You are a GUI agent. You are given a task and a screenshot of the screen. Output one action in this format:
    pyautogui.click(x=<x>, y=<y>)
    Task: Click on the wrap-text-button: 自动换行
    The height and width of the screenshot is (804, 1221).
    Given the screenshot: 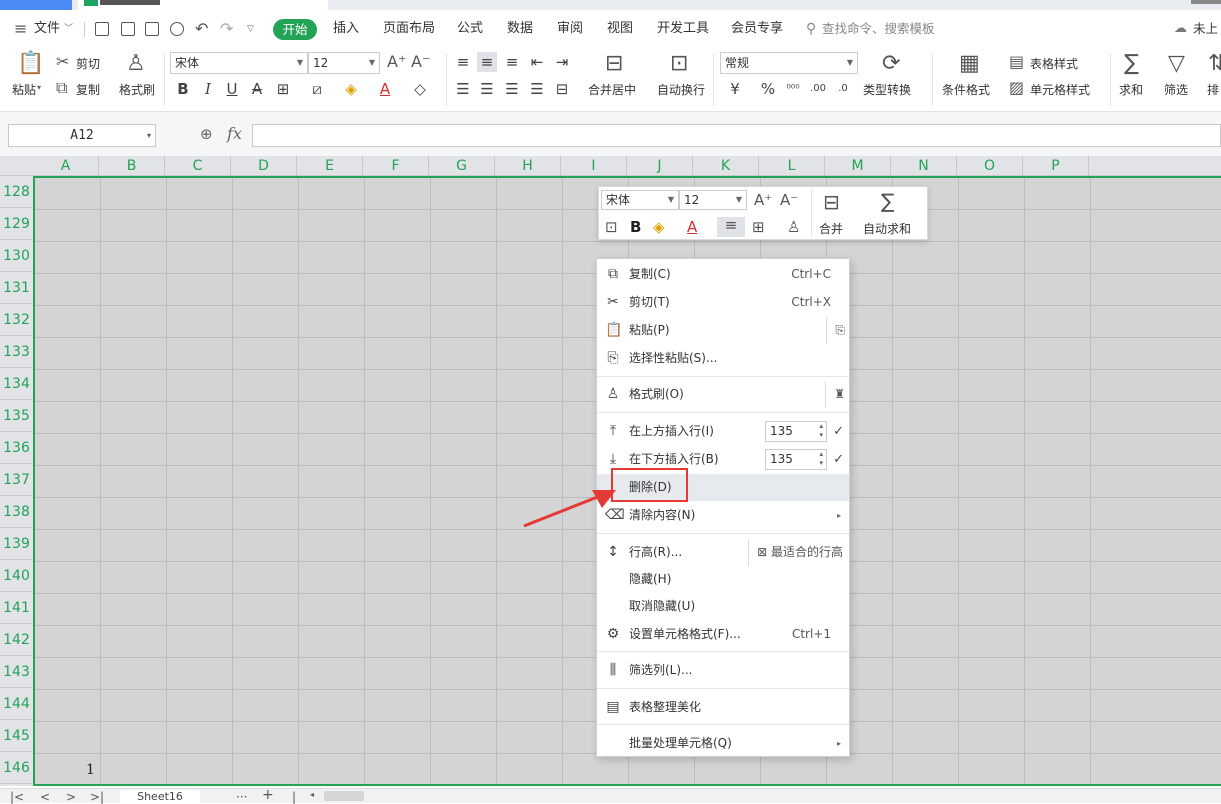 What is the action you would take?
    pyautogui.click(x=681, y=89)
    